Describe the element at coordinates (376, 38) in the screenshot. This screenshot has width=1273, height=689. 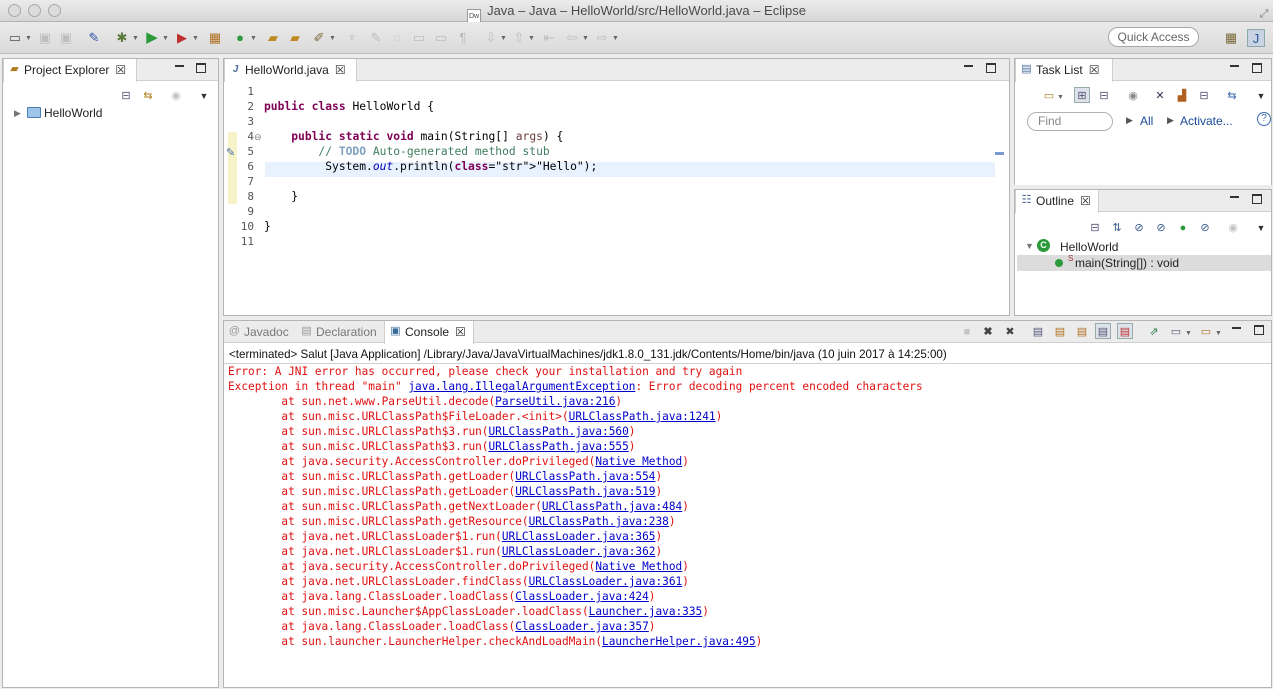
I see `highlight-icon: ✎` at that location.